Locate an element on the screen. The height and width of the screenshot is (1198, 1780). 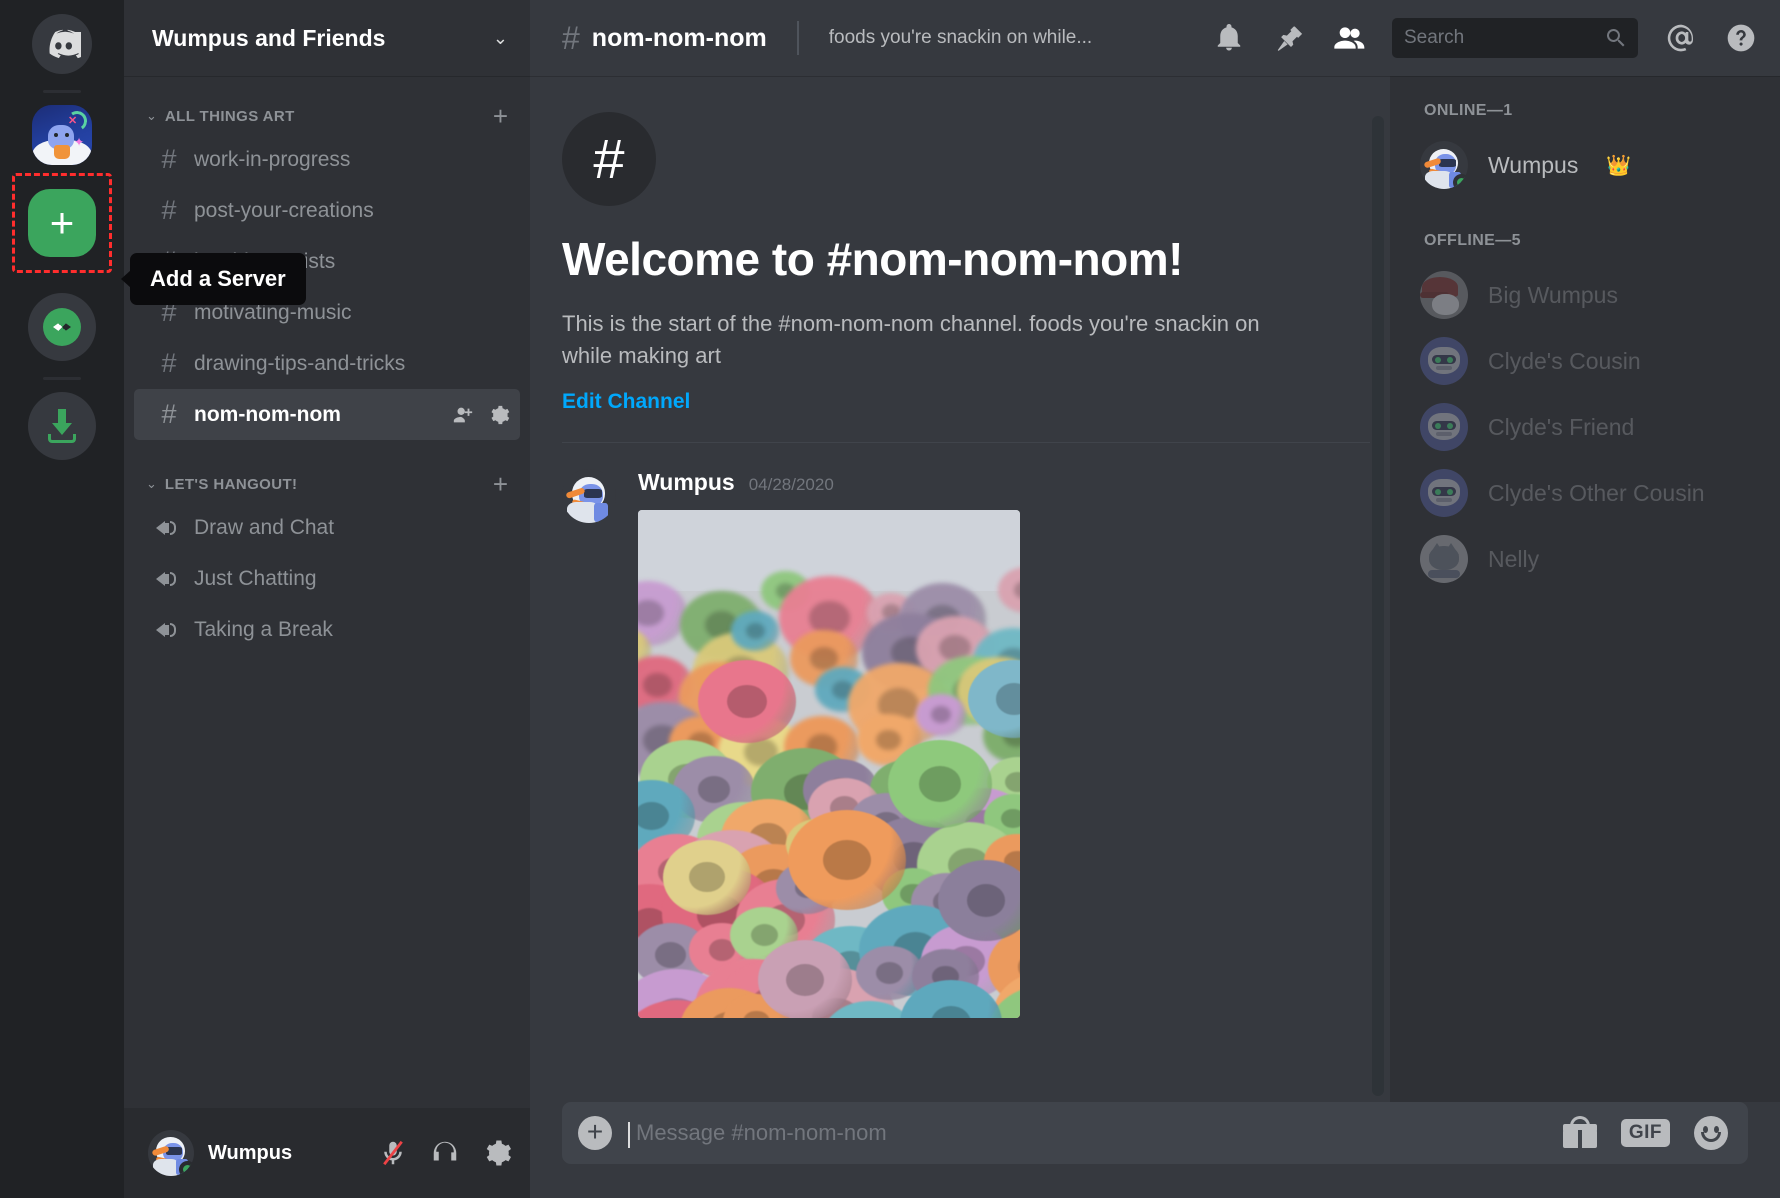
category-all-things-art: ⌄ ALL THINGS ART + is located at coordinates (327, 116).